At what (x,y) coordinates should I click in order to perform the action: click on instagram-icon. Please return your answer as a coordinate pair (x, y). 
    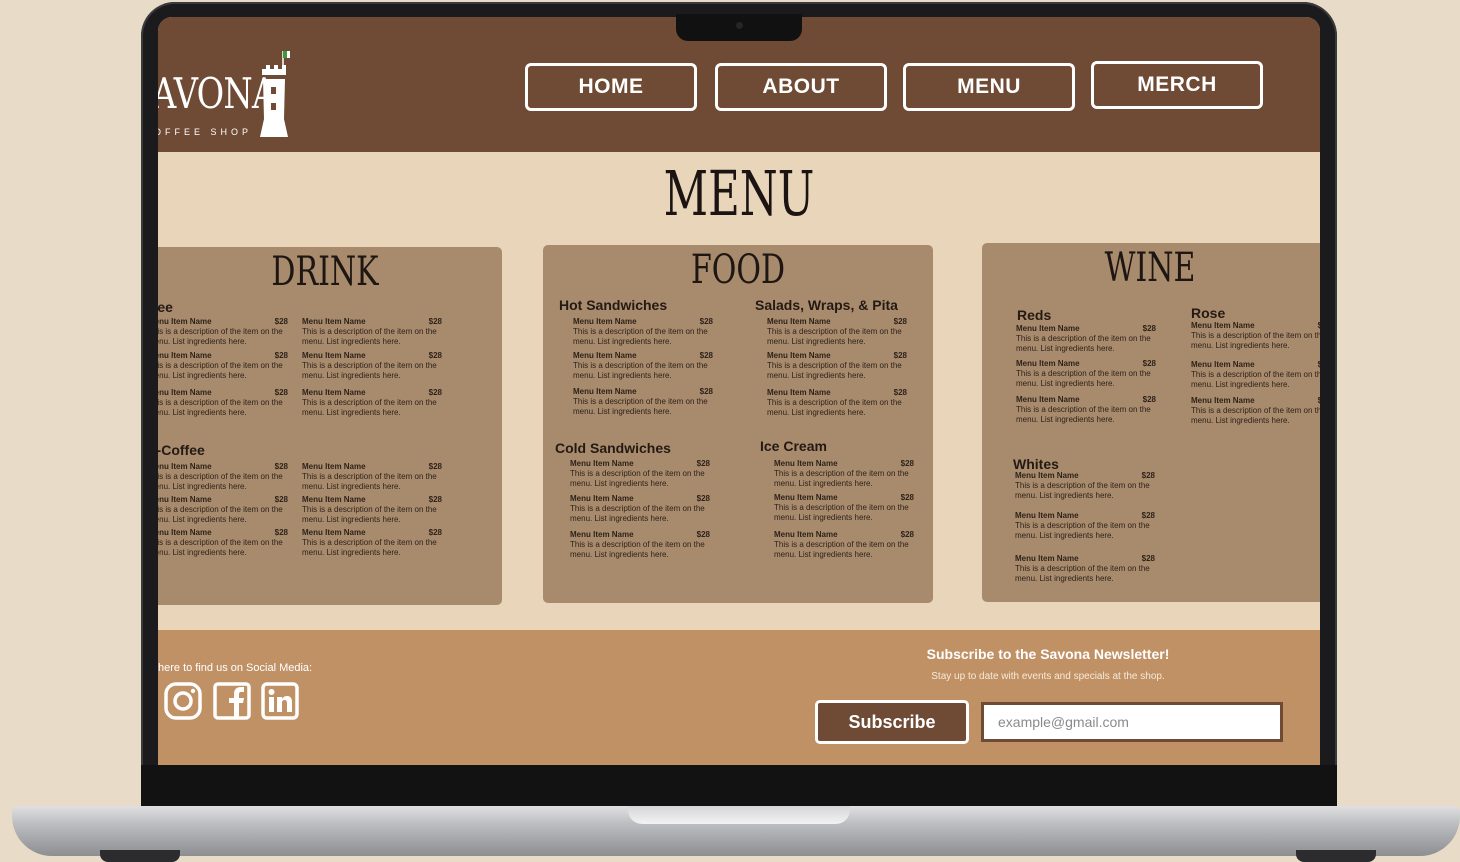
    Looking at the image, I should click on (183, 701).